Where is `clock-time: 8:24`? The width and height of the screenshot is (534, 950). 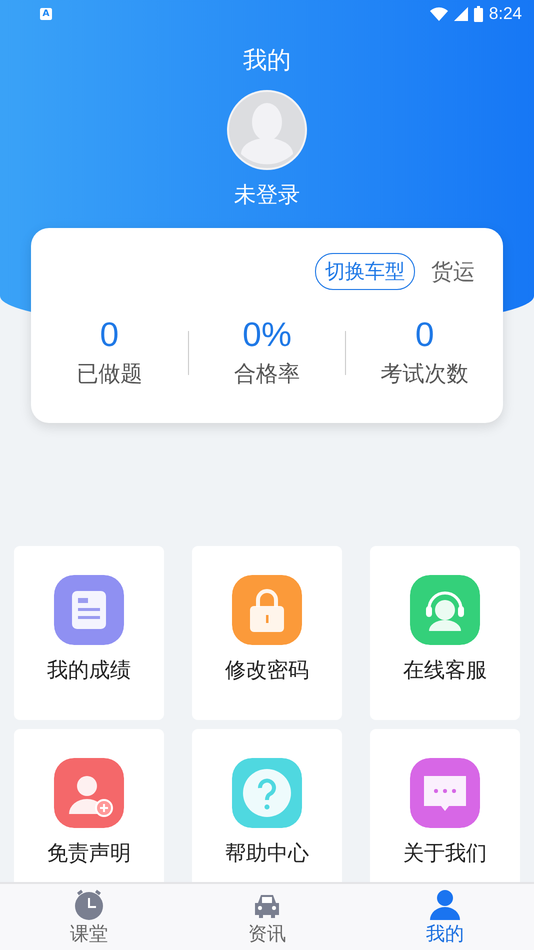 clock-time: 8:24 is located at coordinates (505, 14).